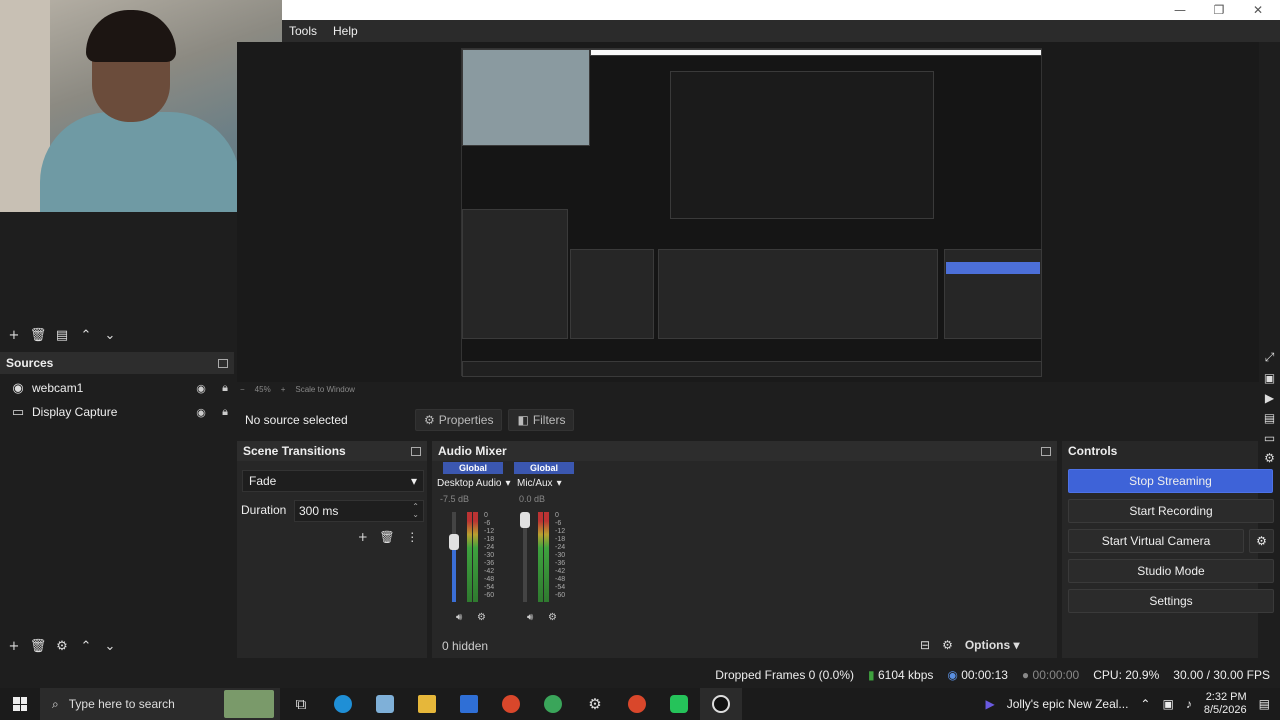  Describe the element at coordinates (1269, 378) in the screenshot. I see `screenshot-icon: ▣` at that location.